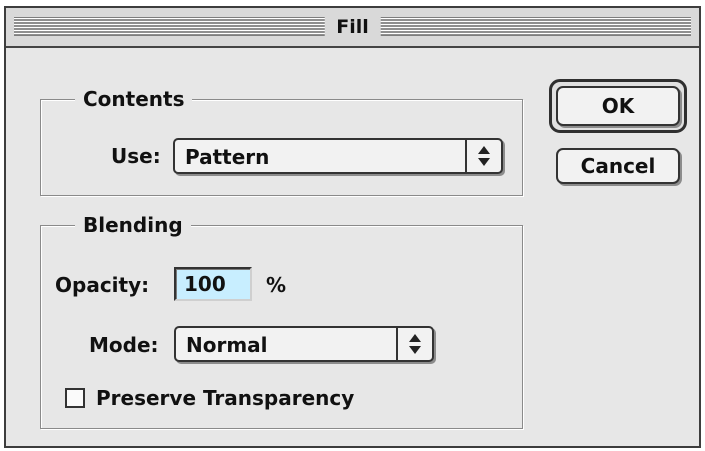  What do you see at coordinates (213, 284) in the screenshot?
I see `opacity-input` at bounding box center [213, 284].